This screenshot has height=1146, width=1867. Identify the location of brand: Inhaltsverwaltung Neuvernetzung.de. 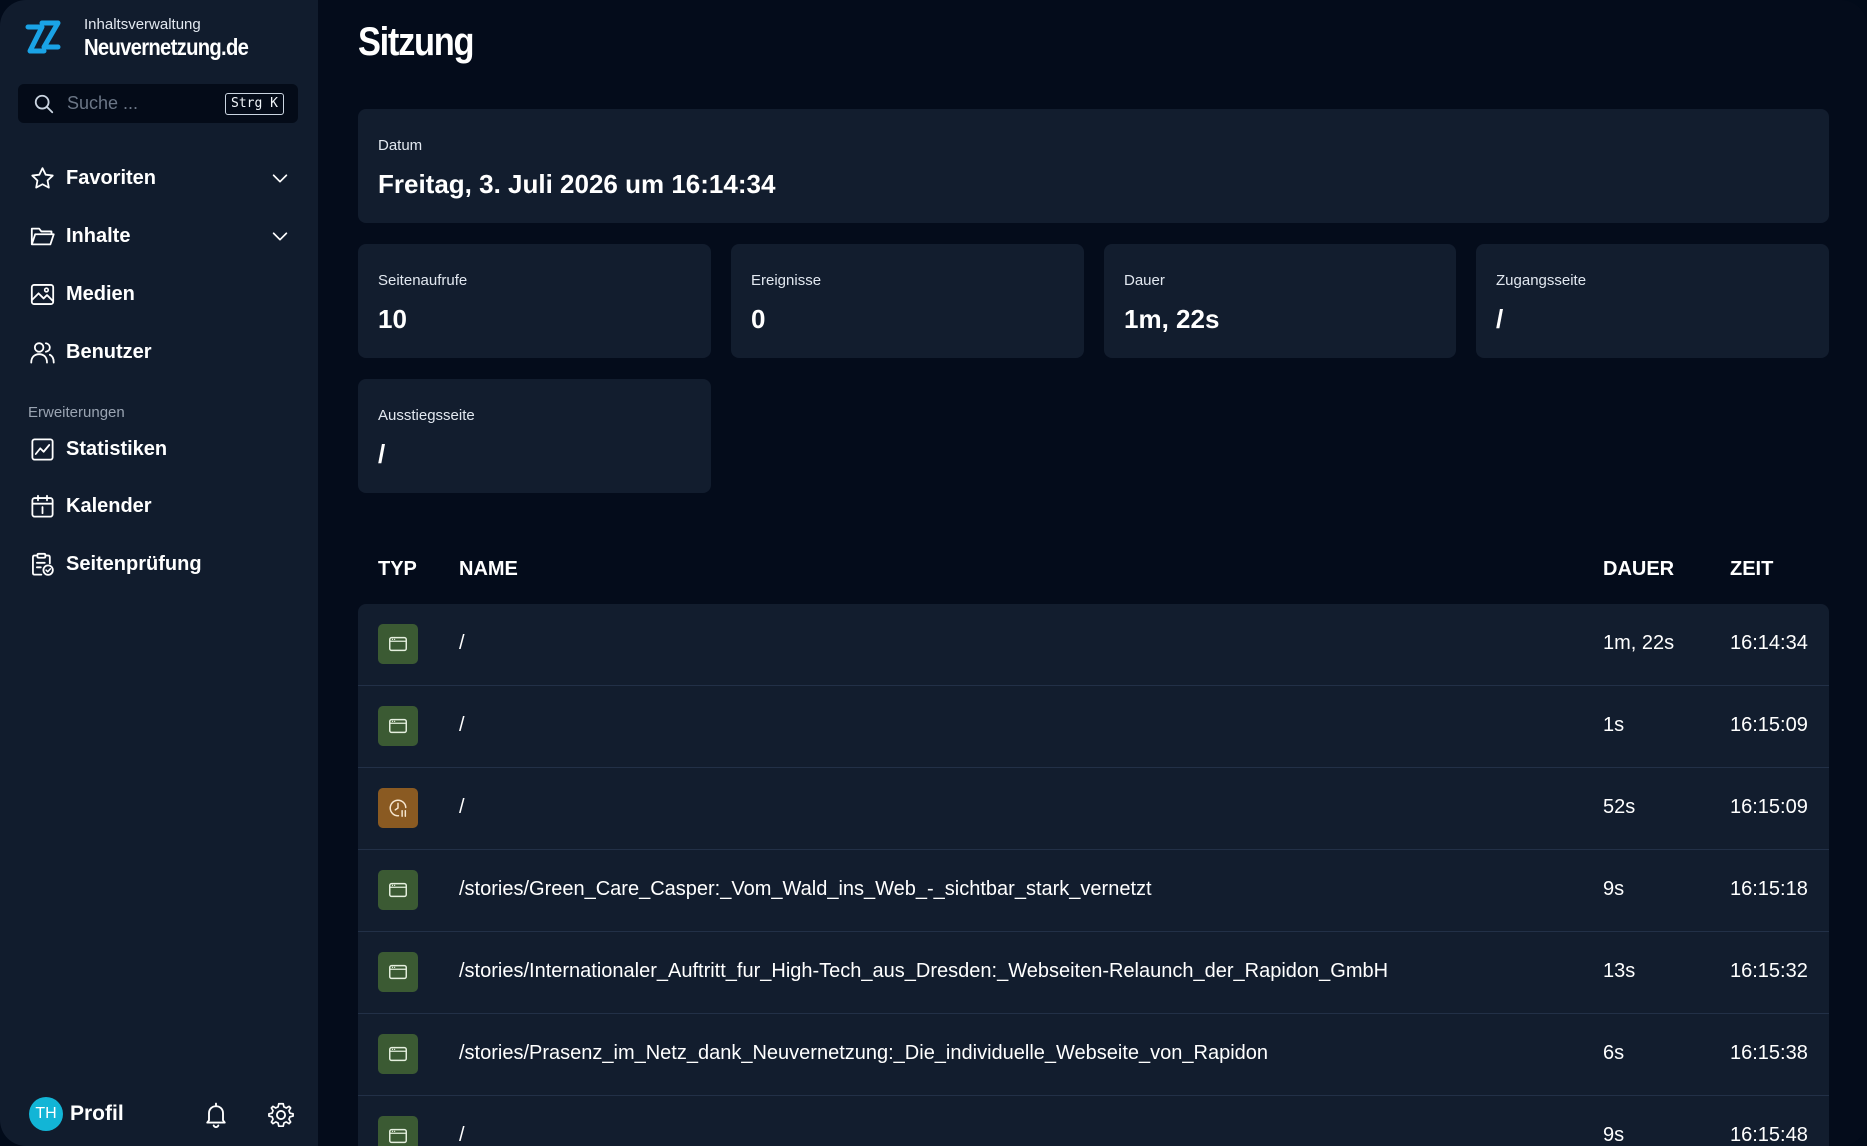
(146, 38).